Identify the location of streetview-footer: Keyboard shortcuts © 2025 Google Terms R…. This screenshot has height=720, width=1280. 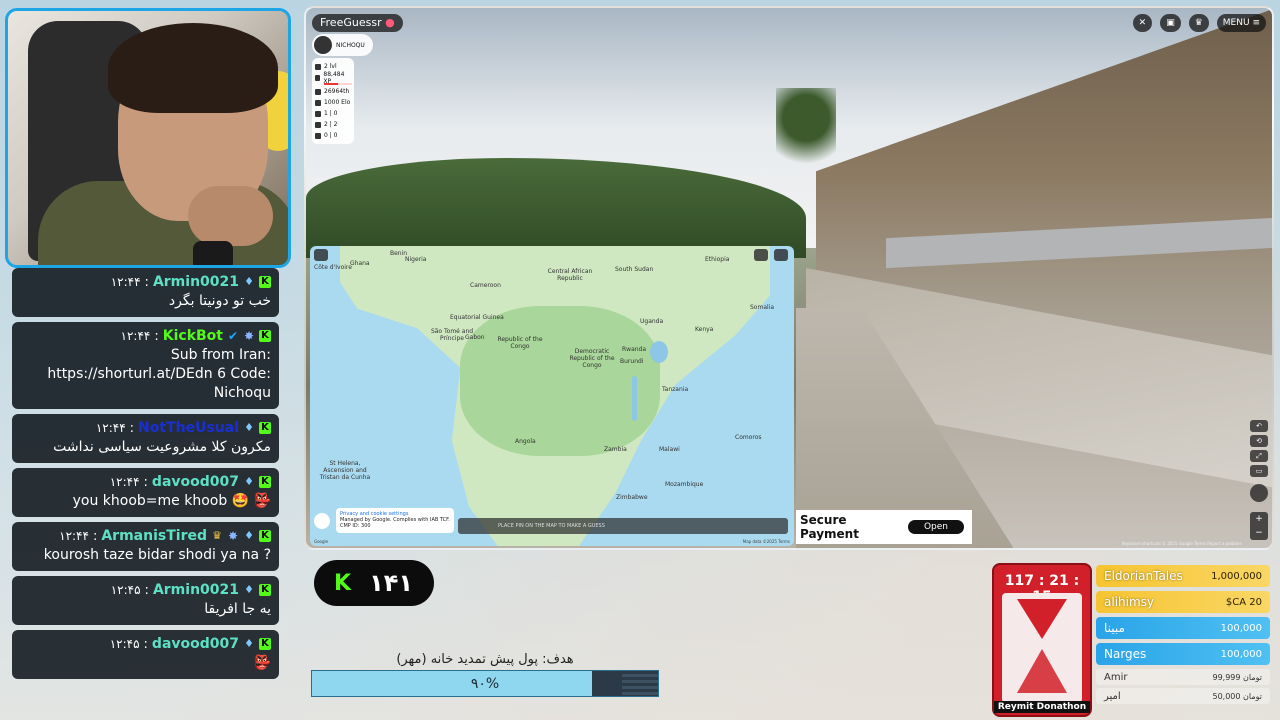
(1182, 543).